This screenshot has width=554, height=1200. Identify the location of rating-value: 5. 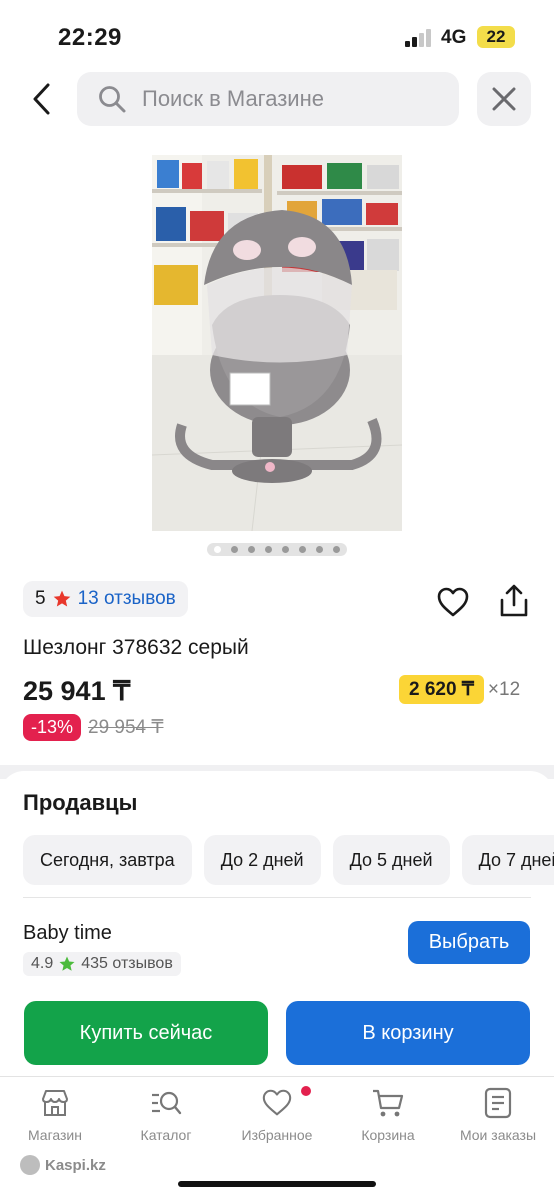
(40, 598).